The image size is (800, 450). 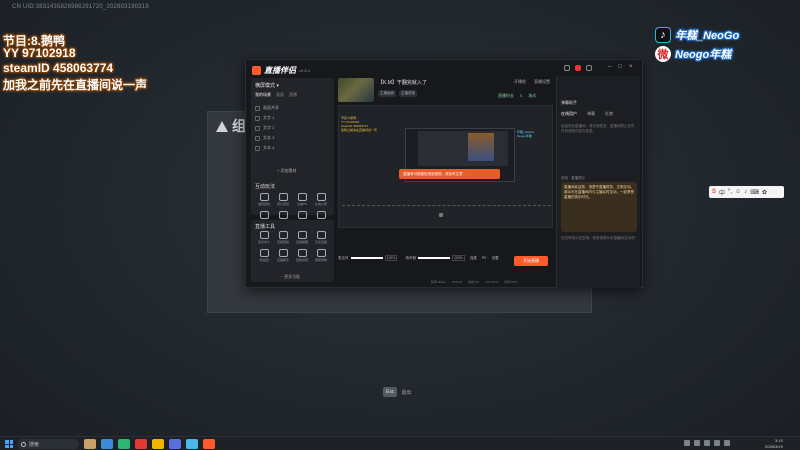 I want to click on tag: 主播语音, so click(x=408, y=93).